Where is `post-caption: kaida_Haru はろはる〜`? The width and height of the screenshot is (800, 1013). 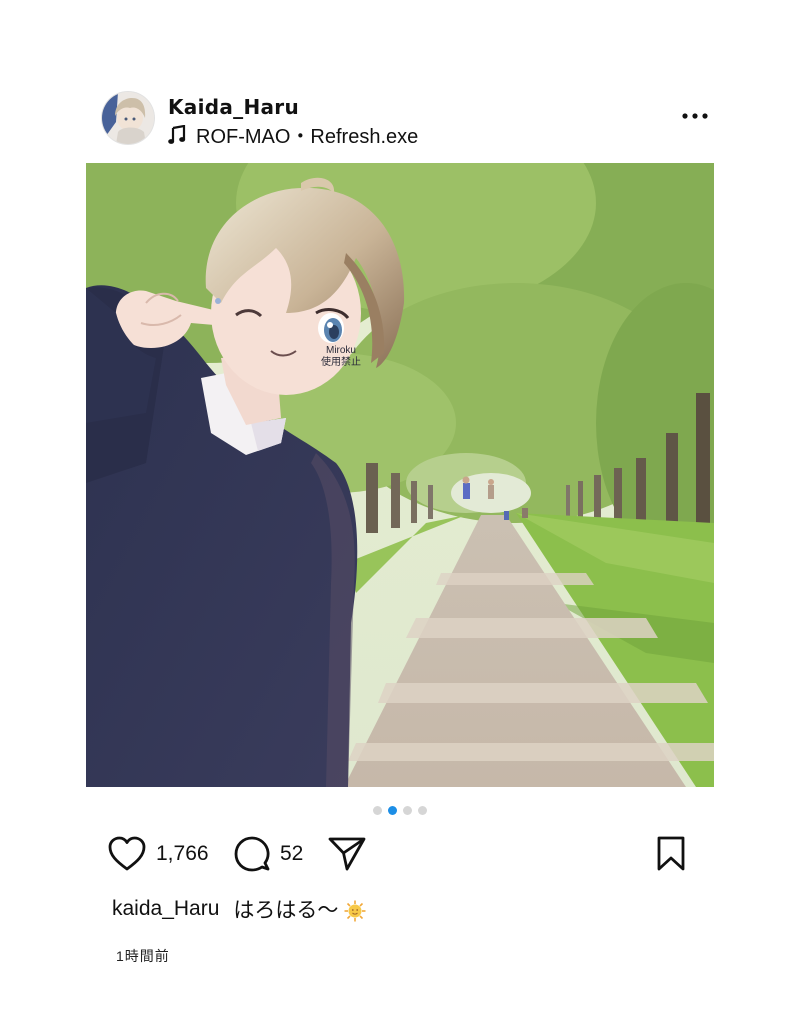 post-caption: kaida_Haru はろはる〜 is located at coordinates (239, 909).